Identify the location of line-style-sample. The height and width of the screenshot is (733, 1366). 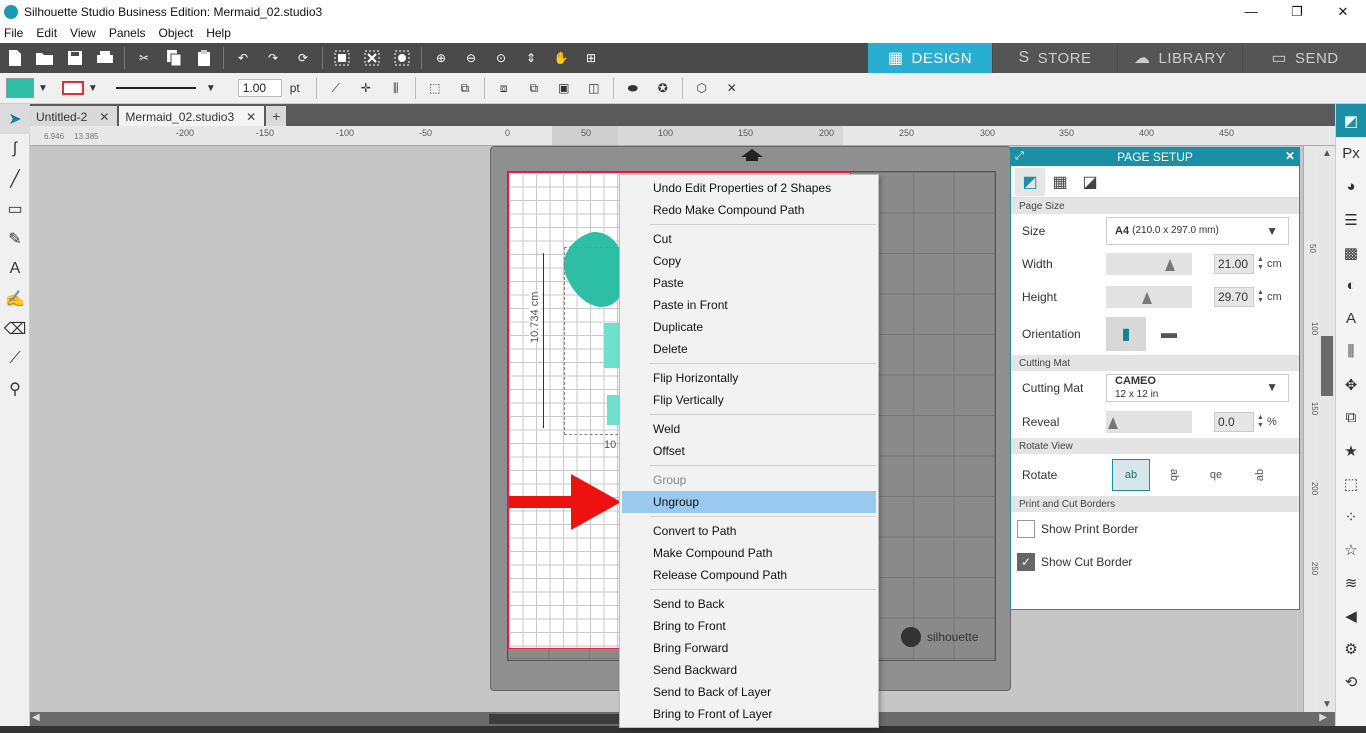
(155, 88).